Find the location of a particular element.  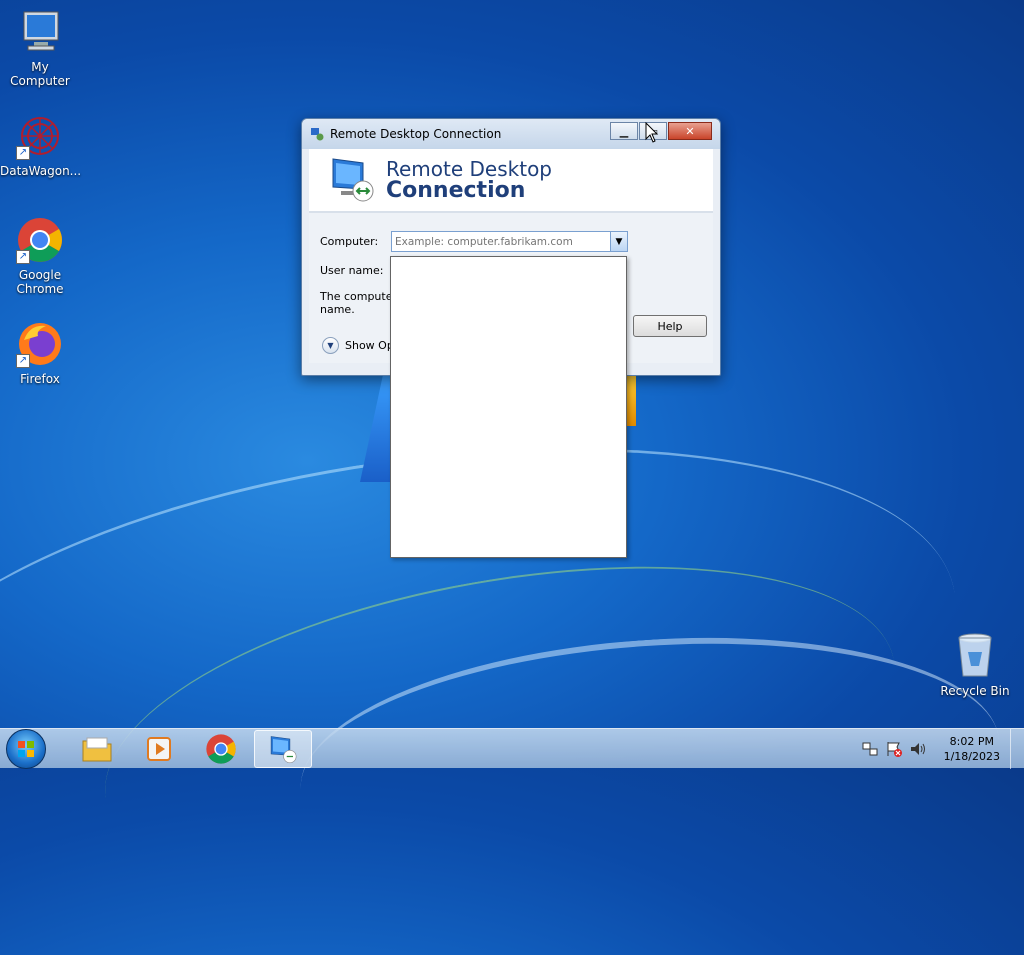

wallpaper-logo-fragment is located at coordinates (631, 401).